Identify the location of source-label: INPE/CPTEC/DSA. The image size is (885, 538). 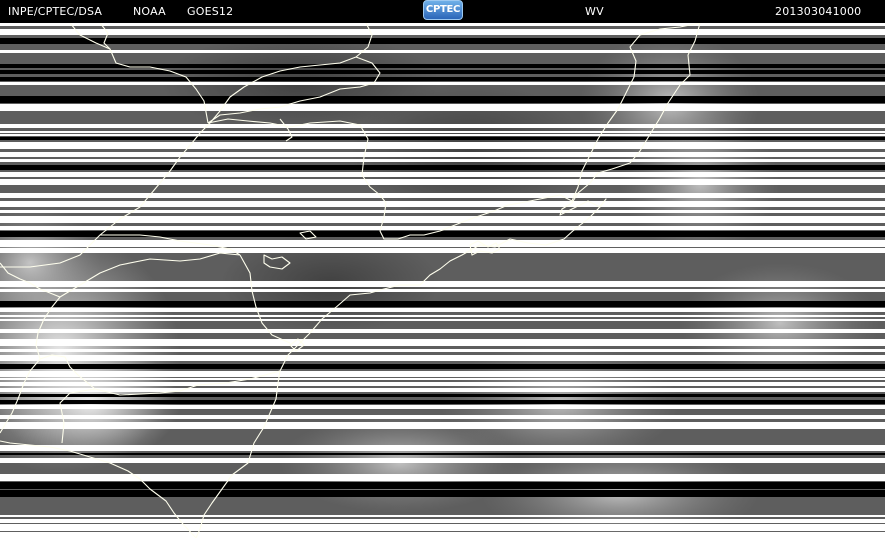
(55, 11).